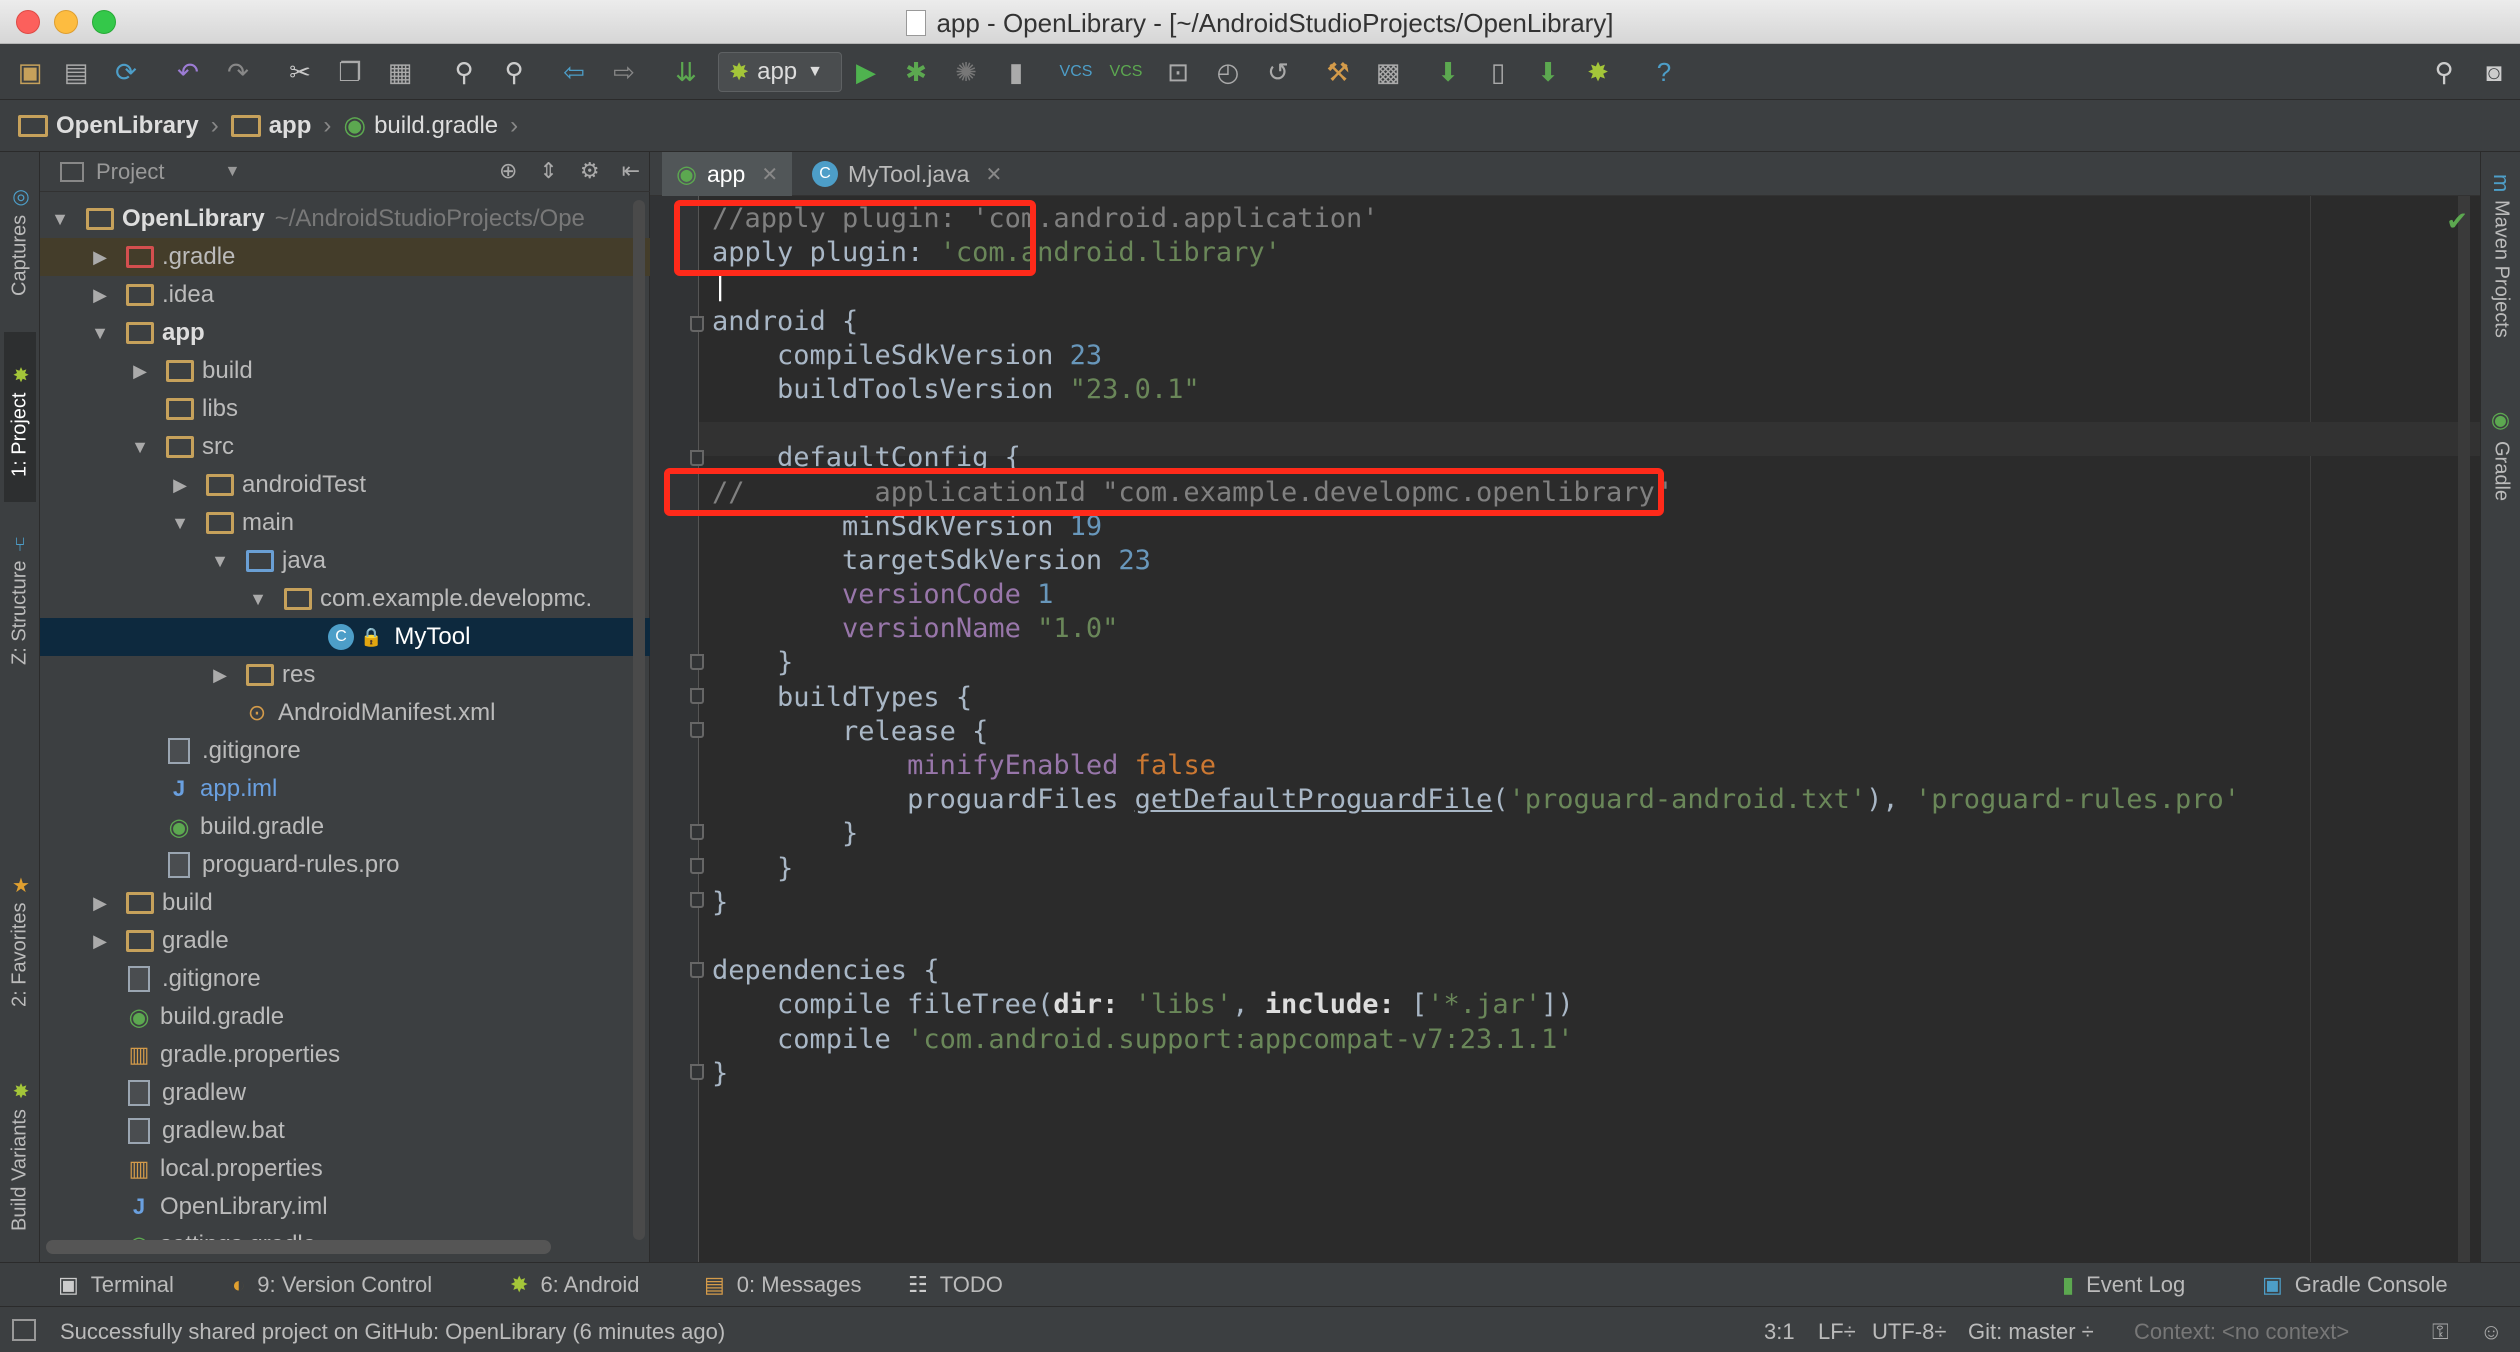 This screenshot has width=2520, height=1352. What do you see at coordinates (1837, 1332) in the screenshot?
I see `line-separator: LF÷` at bounding box center [1837, 1332].